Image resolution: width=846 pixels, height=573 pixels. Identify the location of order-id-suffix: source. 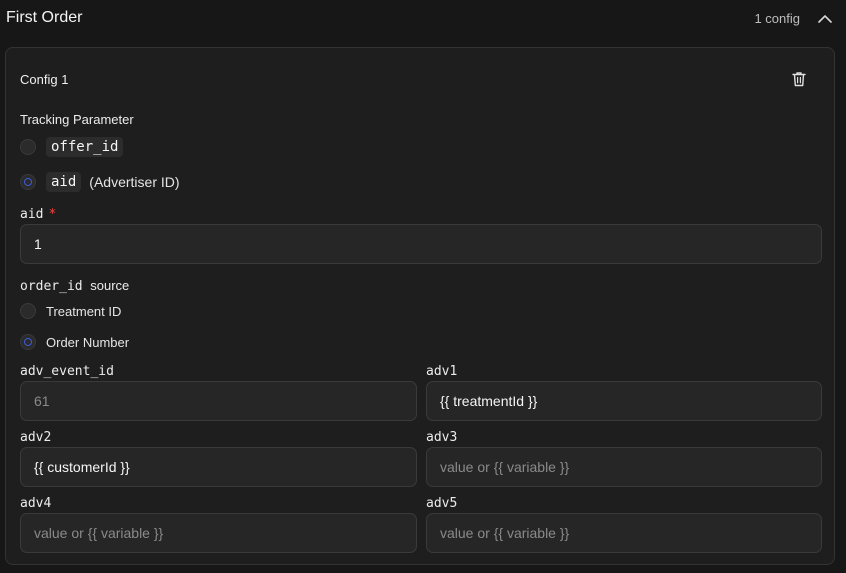
(110, 285).